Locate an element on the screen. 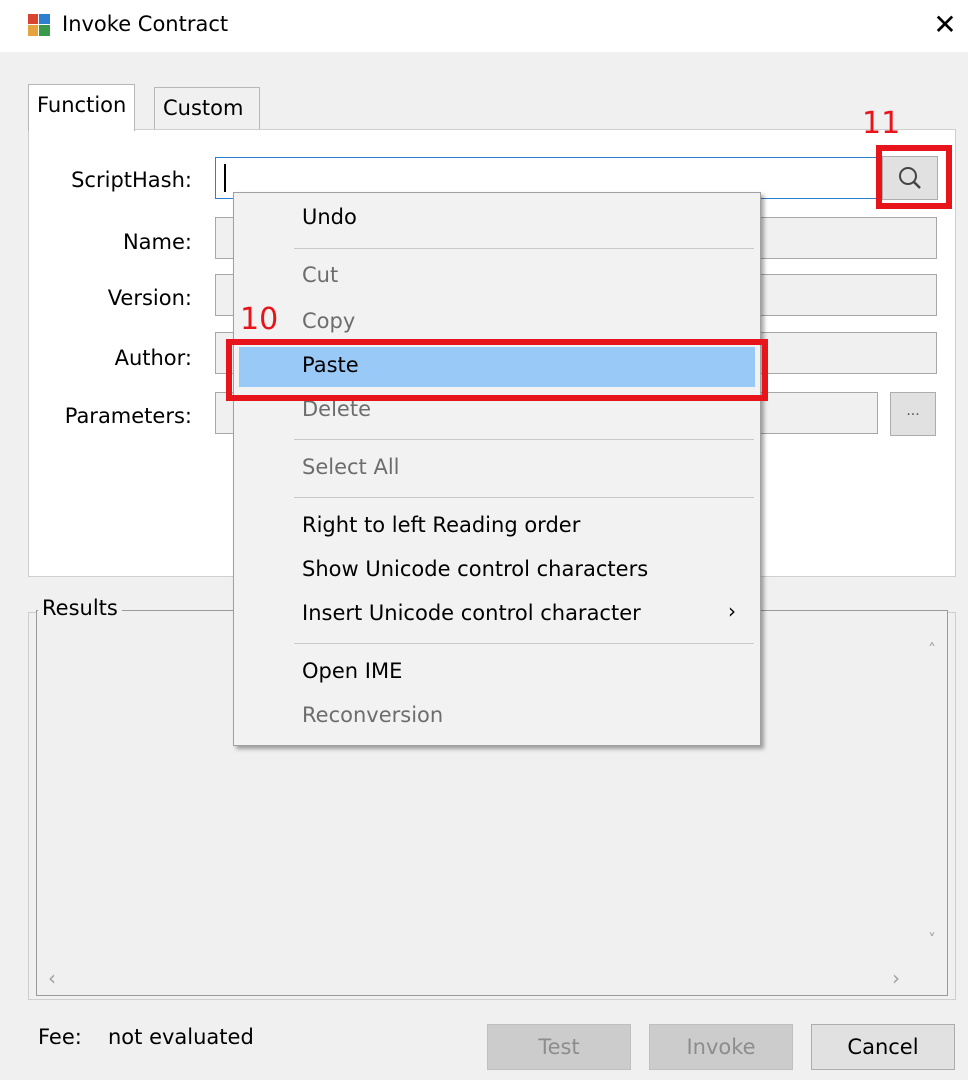 Image resolution: width=968 pixels, height=1080 pixels. menu-item-label: Open IME is located at coordinates (352, 671).